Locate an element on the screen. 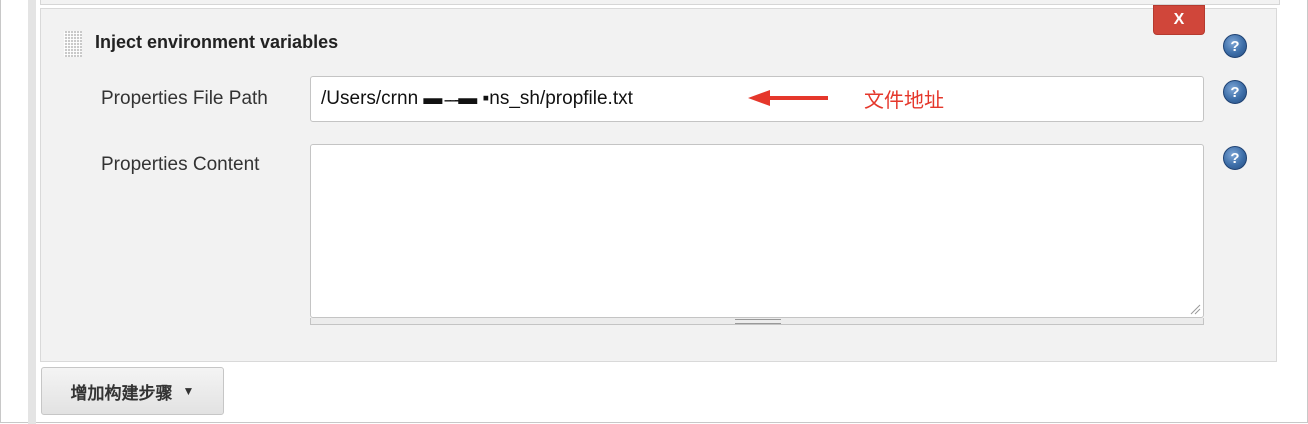  annotation-arrow-icon is located at coordinates (788, 98).